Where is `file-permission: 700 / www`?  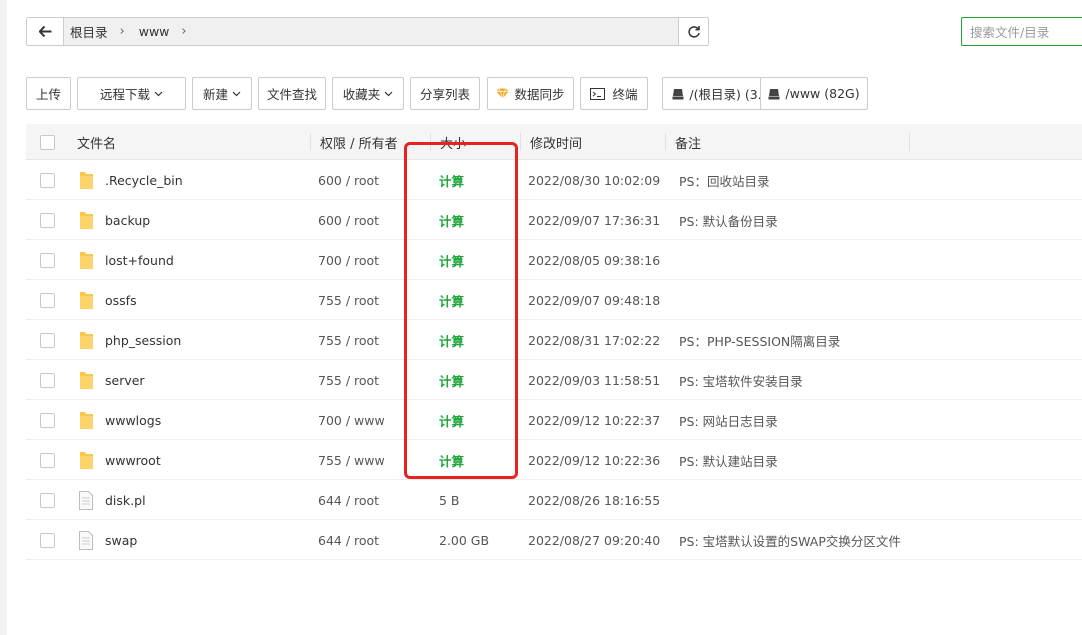 file-permission: 700 / www is located at coordinates (351, 420).